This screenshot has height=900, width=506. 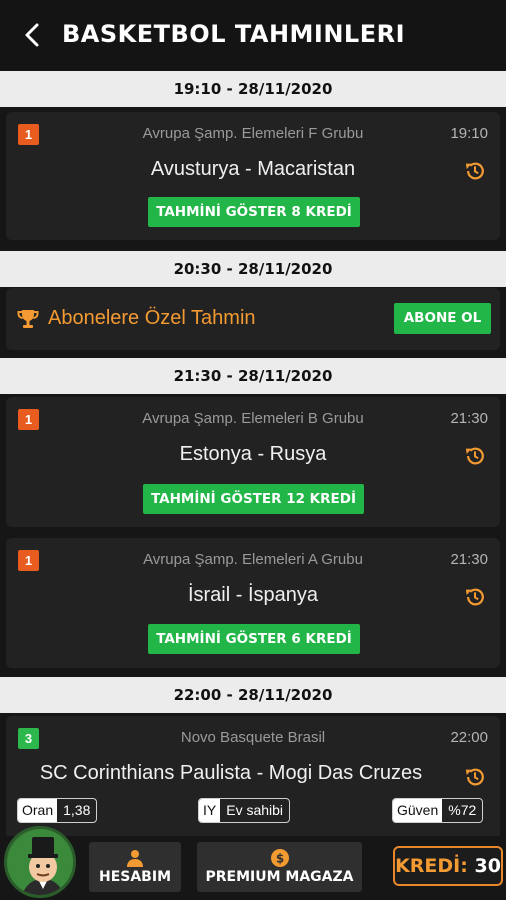 What do you see at coordinates (279, 877) in the screenshot?
I see `premium-store-label: PREMIUM MAGAZA` at bounding box center [279, 877].